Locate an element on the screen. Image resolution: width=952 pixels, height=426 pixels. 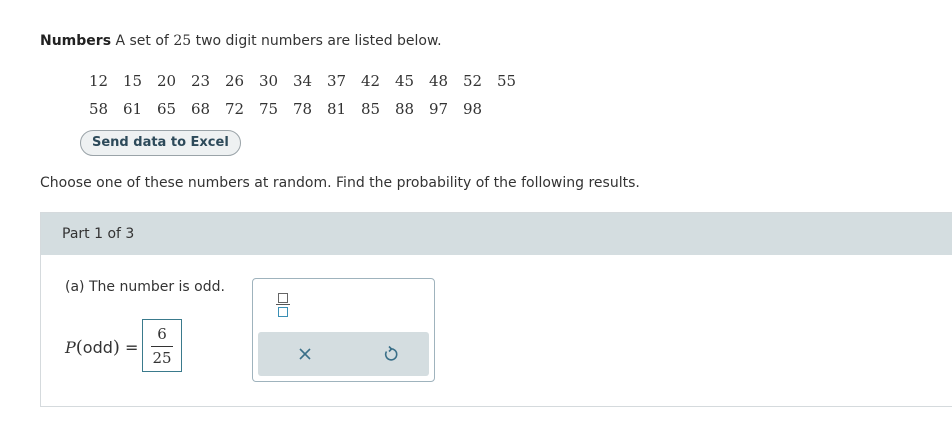
number-item: 68 is located at coordinates (201, 109).